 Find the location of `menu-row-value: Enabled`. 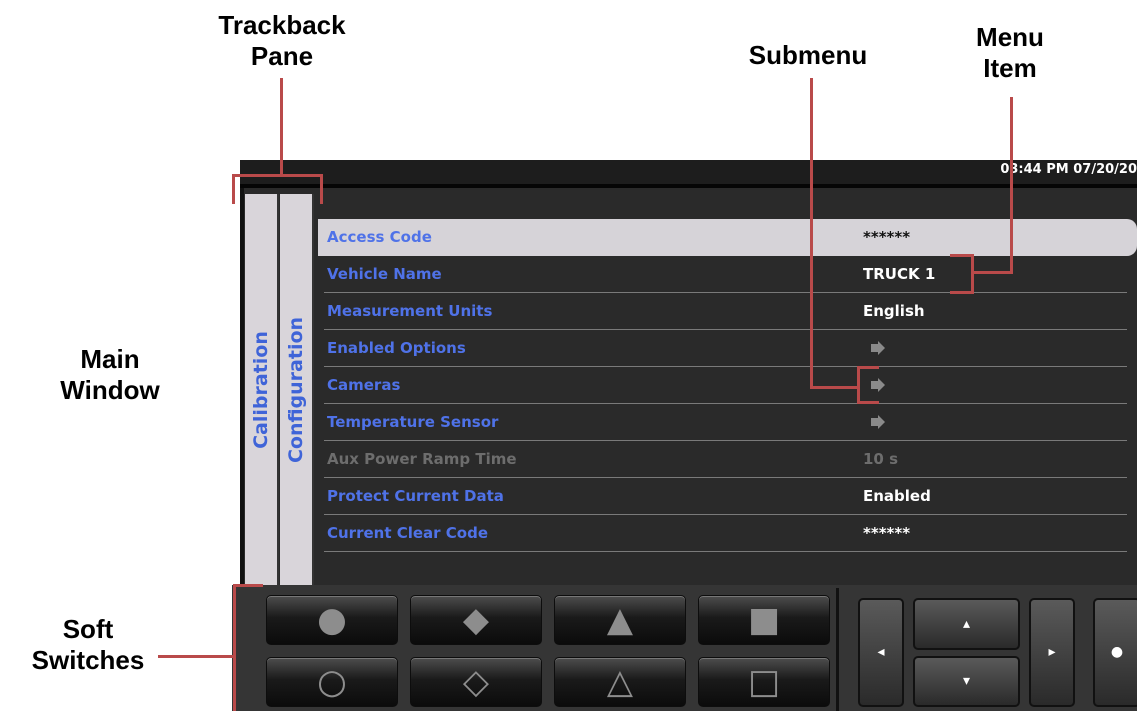

menu-row-value: Enabled is located at coordinates (897, 496).